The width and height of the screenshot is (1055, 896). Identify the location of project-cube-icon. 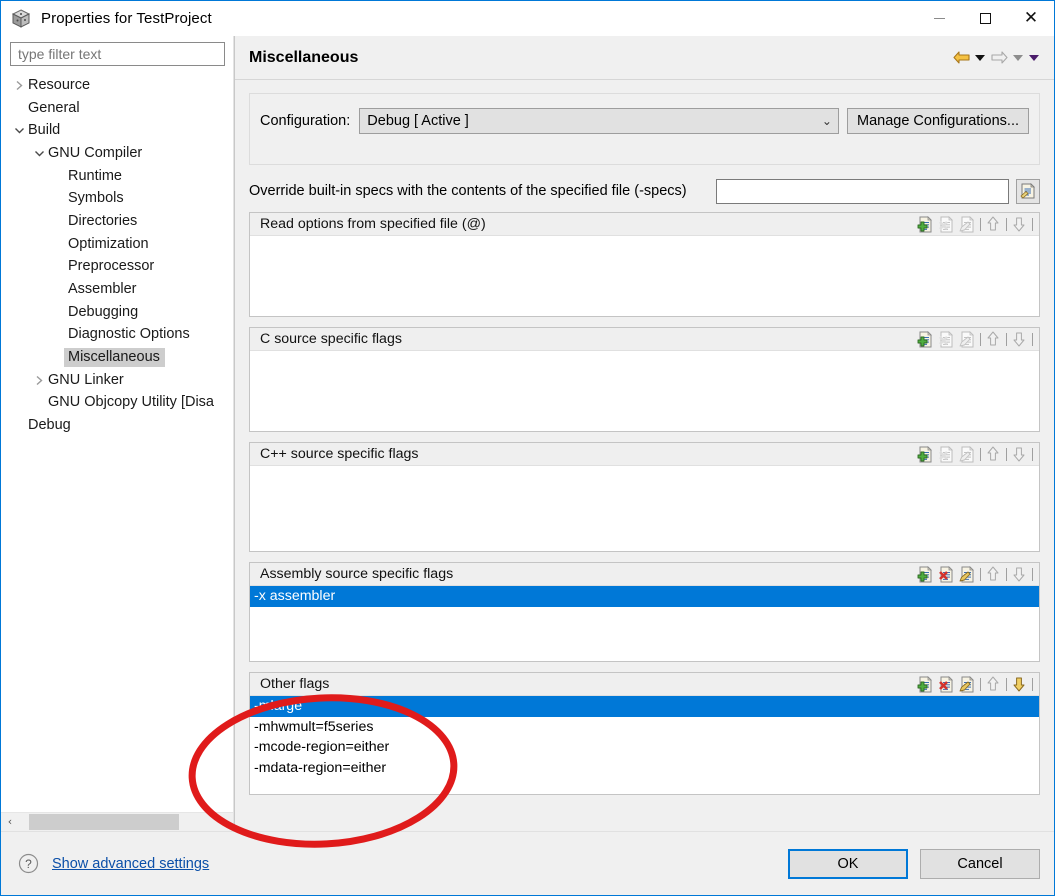
(21, 19).